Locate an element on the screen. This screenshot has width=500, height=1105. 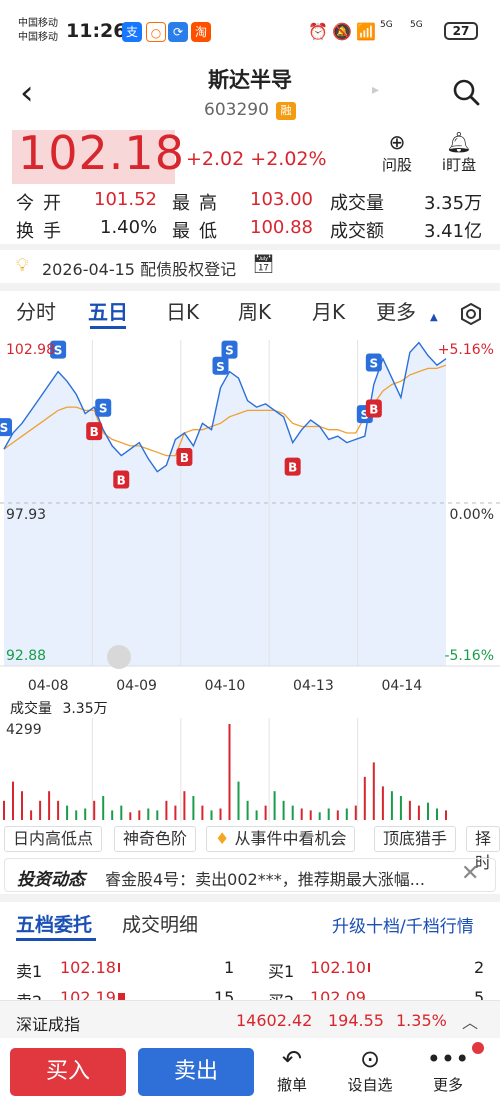
more-button: ••• 更多 is located at coordinates (448, 1069).